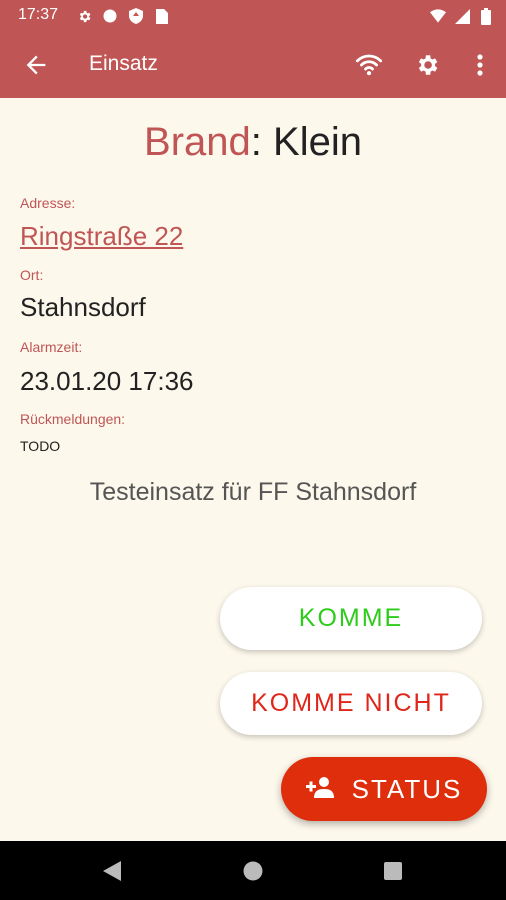 This screenshot has width=506, height=900. What do you see at coordinates (112, 871) in the screenshot?
I see `back-triangle-icon` at bounding box center [112, 871].